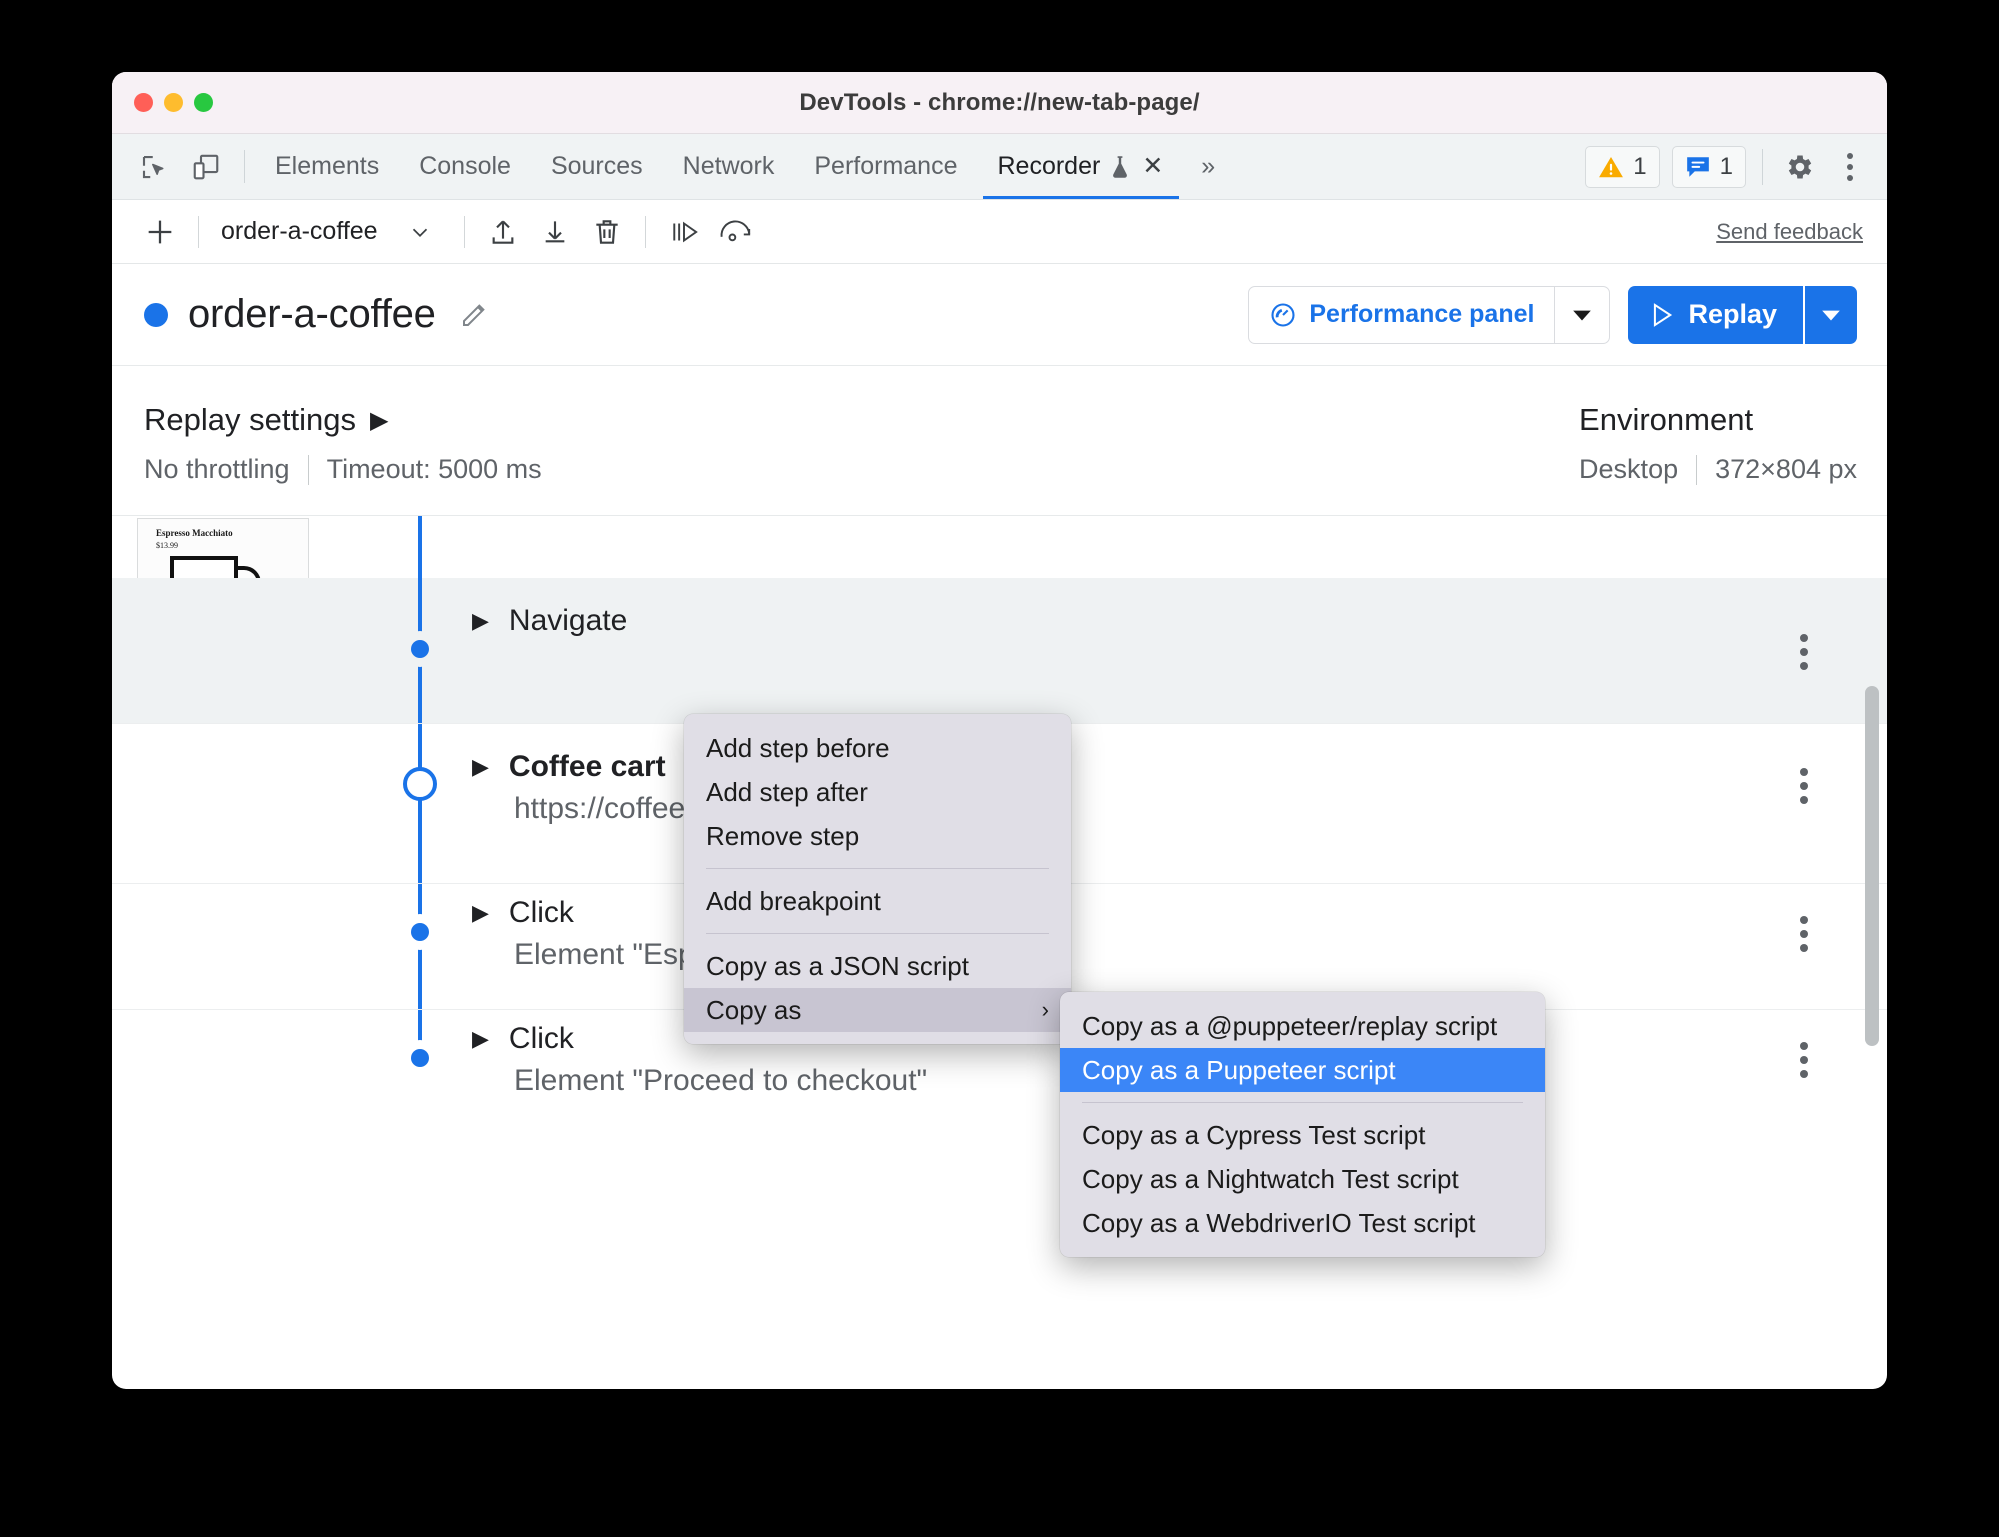 The width and height of the screenshot is (1999, 1537). I want to click on export-recording-button, so click(503, 232).